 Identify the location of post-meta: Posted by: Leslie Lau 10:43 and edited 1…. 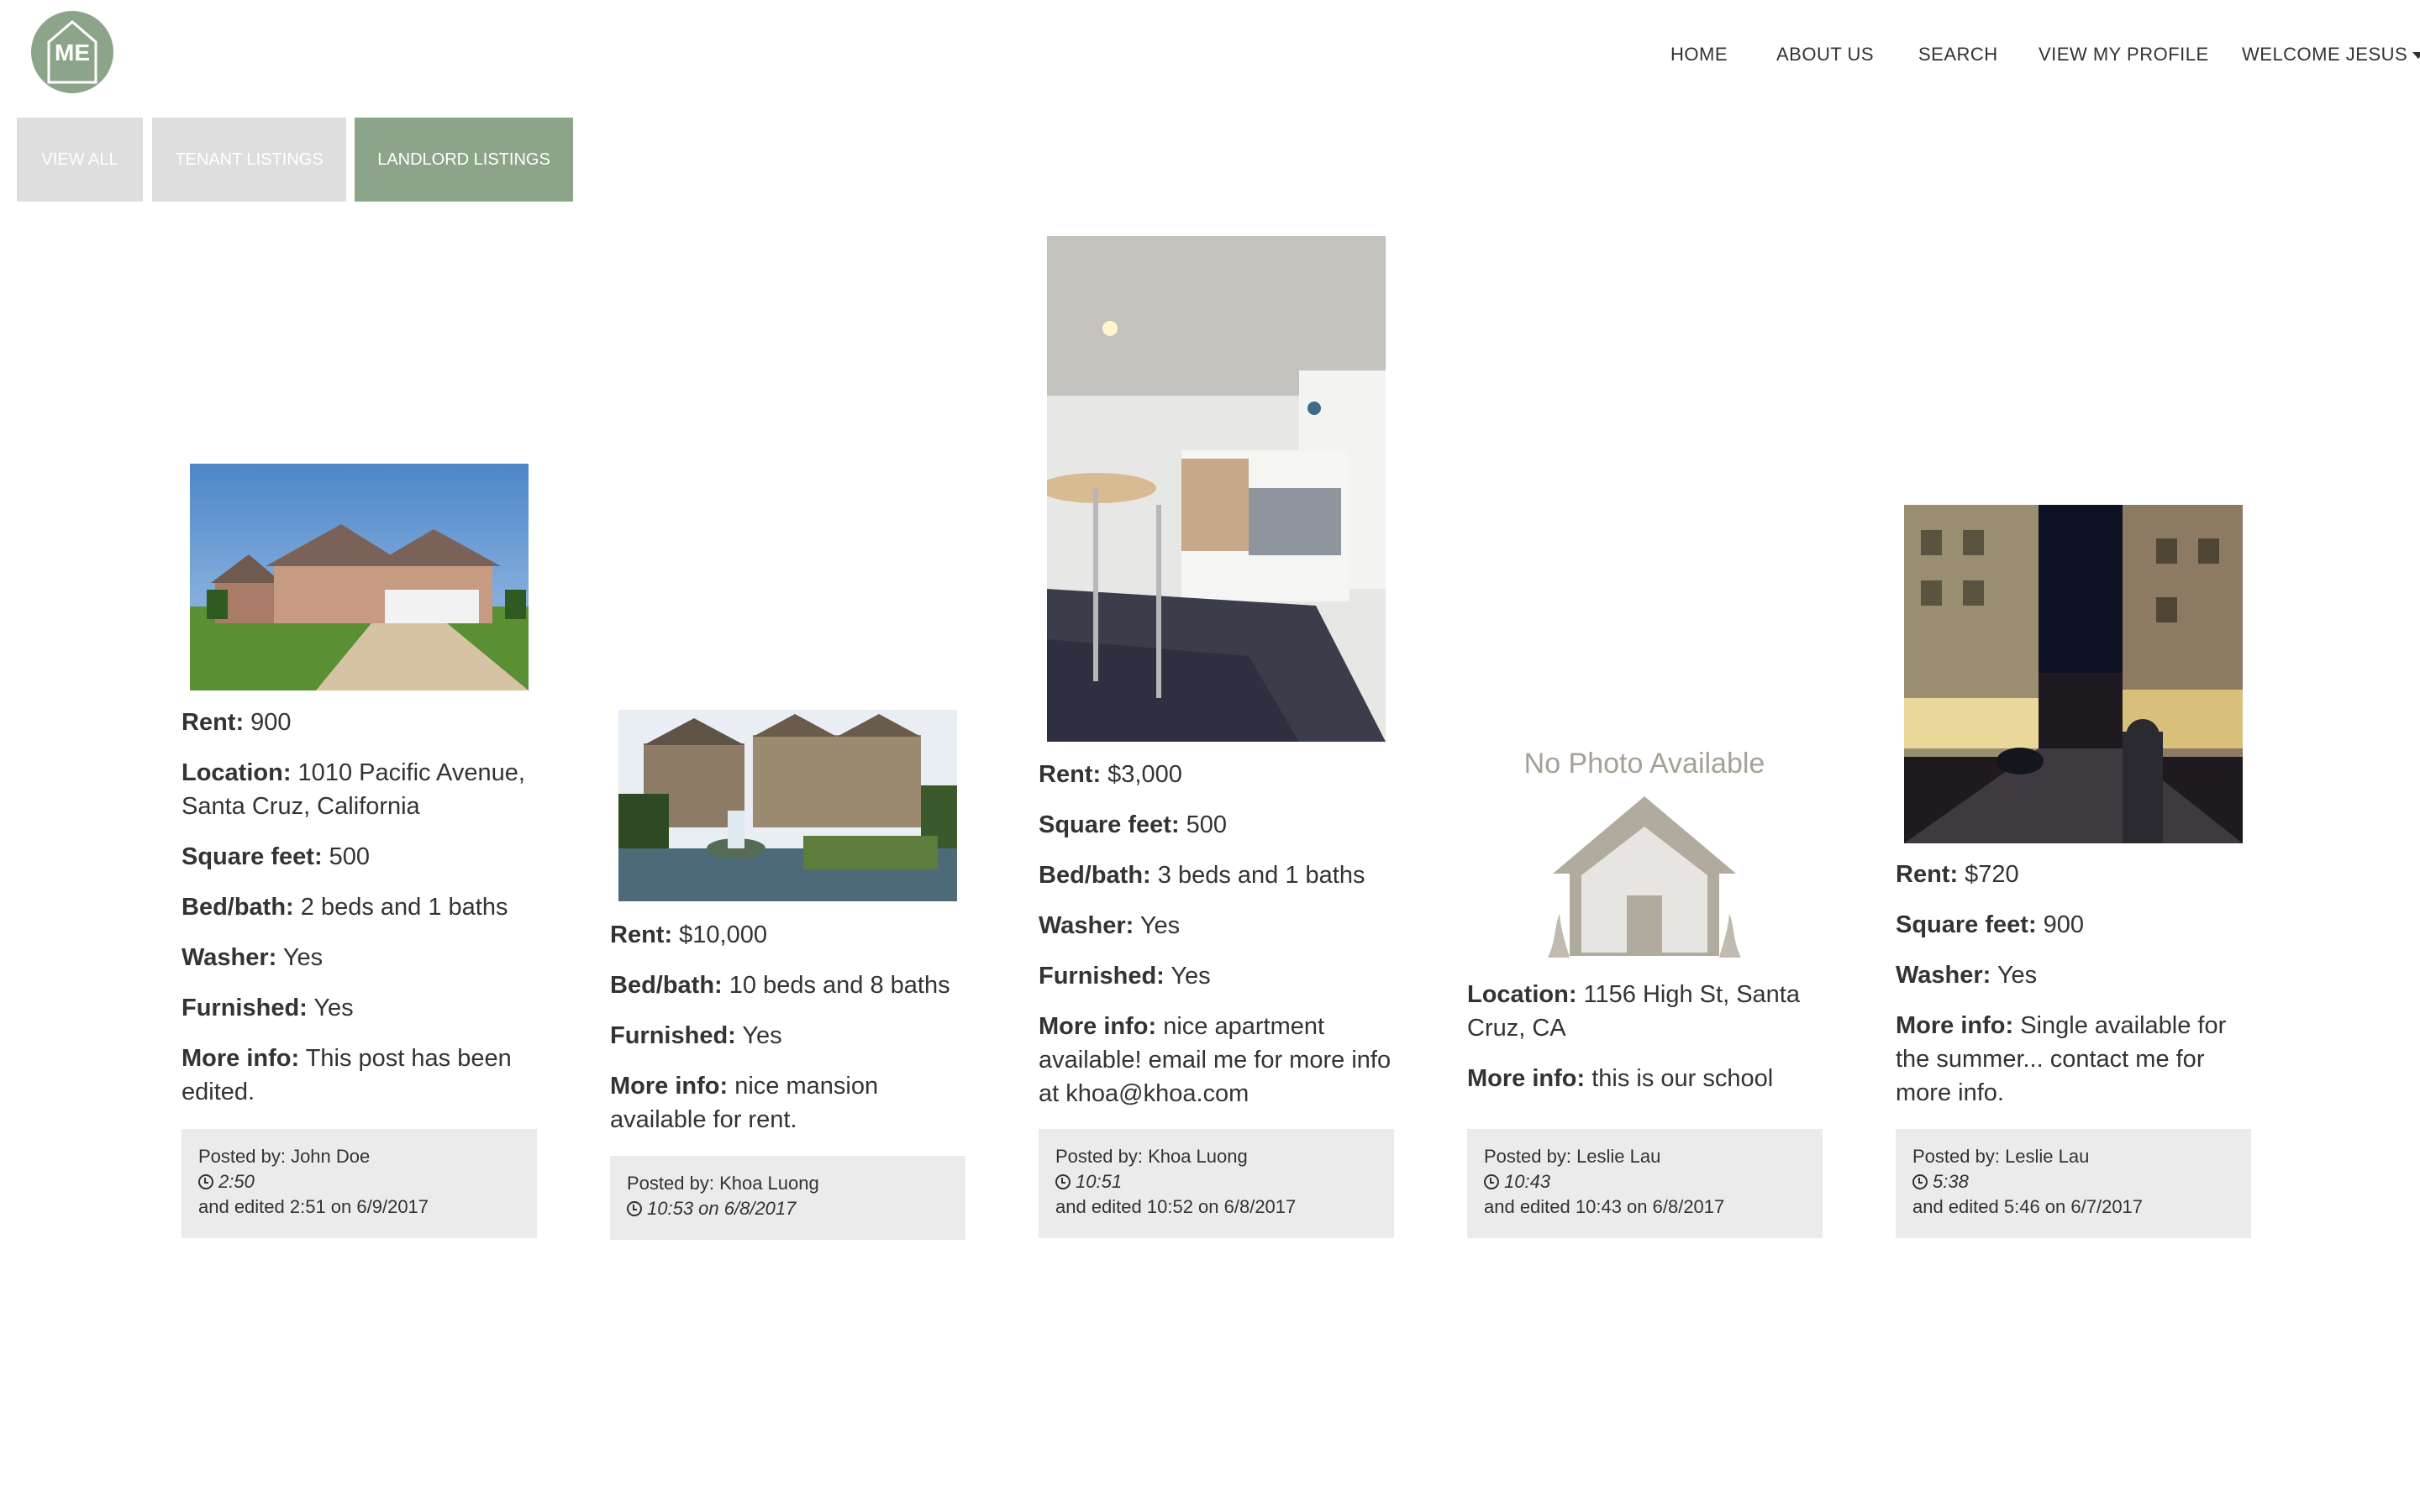
(1645, 1183).